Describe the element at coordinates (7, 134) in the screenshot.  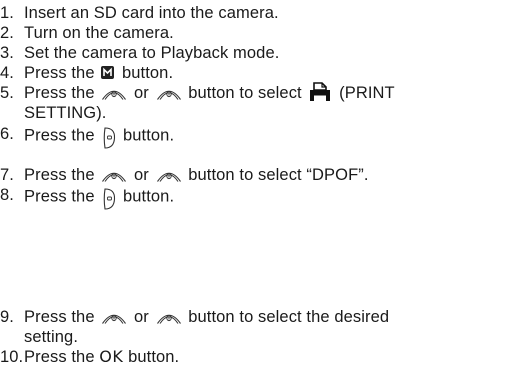
I see `step-number: 6.` at that location.